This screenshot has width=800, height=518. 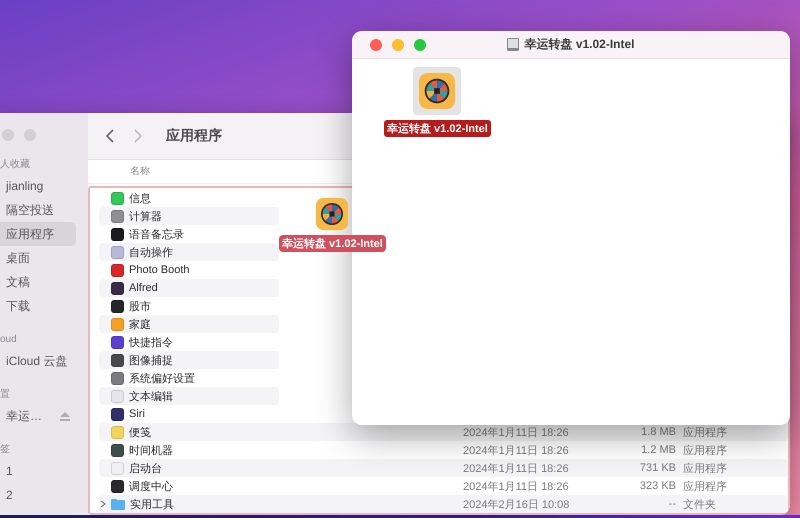 I want to click on file-name: 信息, so click(x=140, y=199).